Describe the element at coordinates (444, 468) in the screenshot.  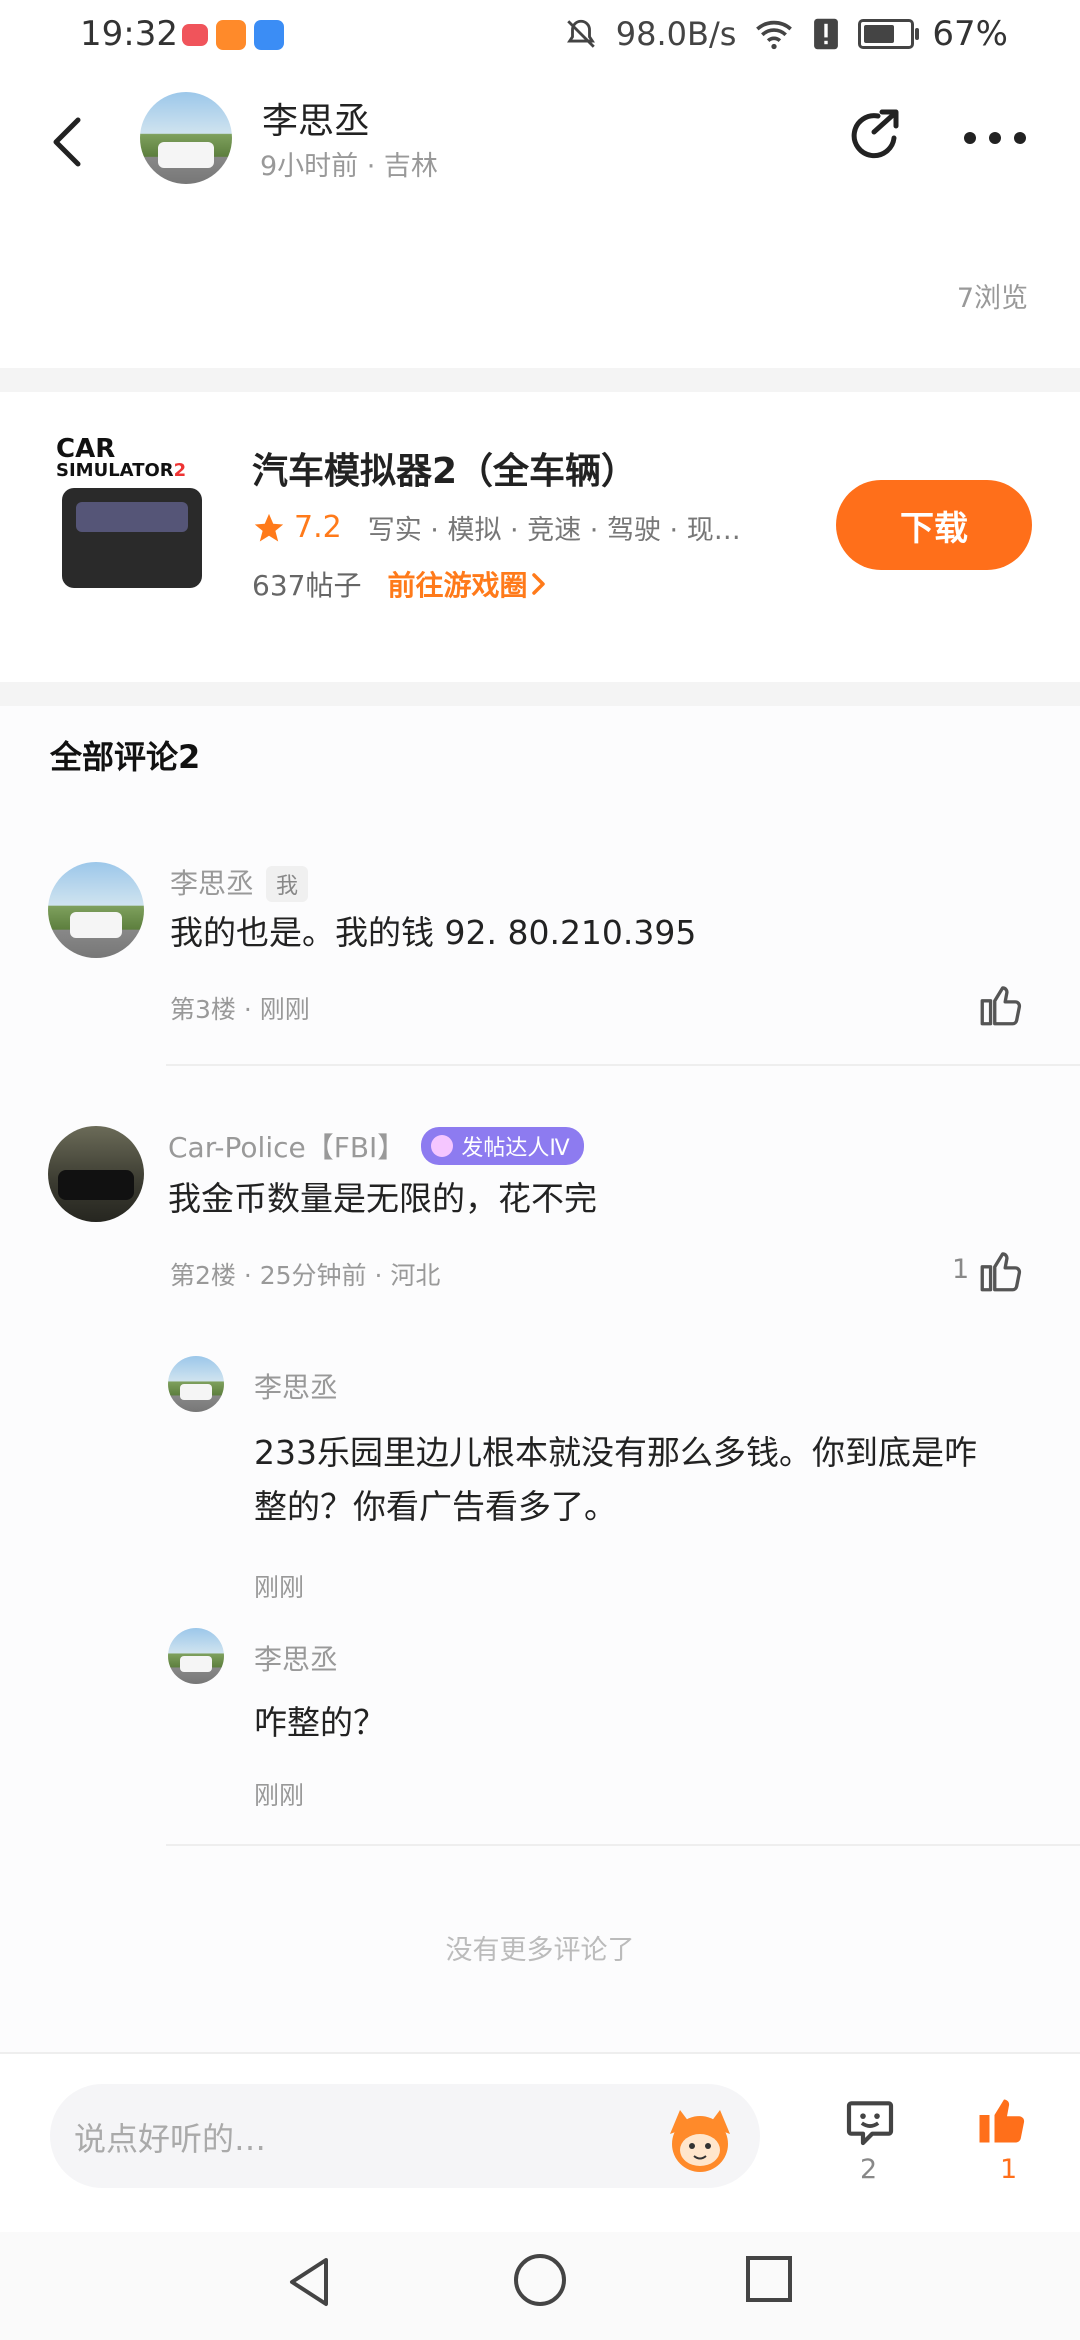
I see `game-title: 汽车模拟器2（全车辆）` at that location.